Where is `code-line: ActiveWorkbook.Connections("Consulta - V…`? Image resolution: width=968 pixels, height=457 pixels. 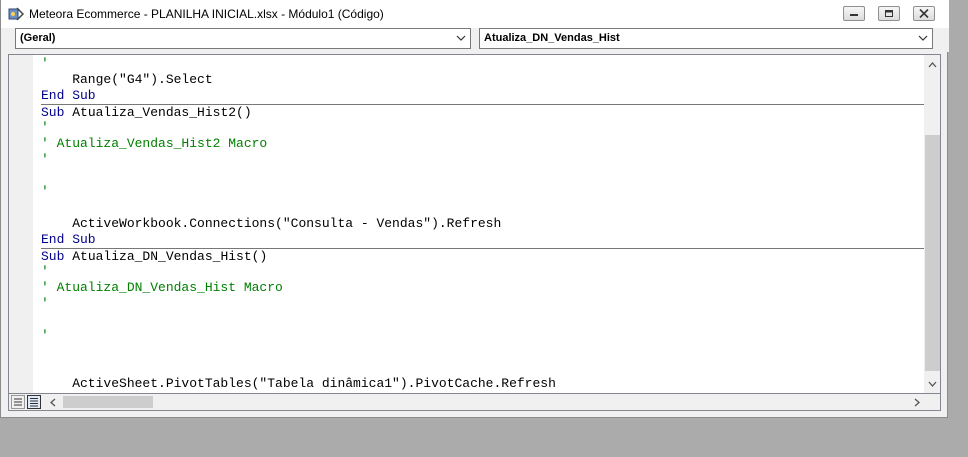 code-line: ActiveWorkbook.Connections("Consulta - V… is located at coordinates (483, 224).